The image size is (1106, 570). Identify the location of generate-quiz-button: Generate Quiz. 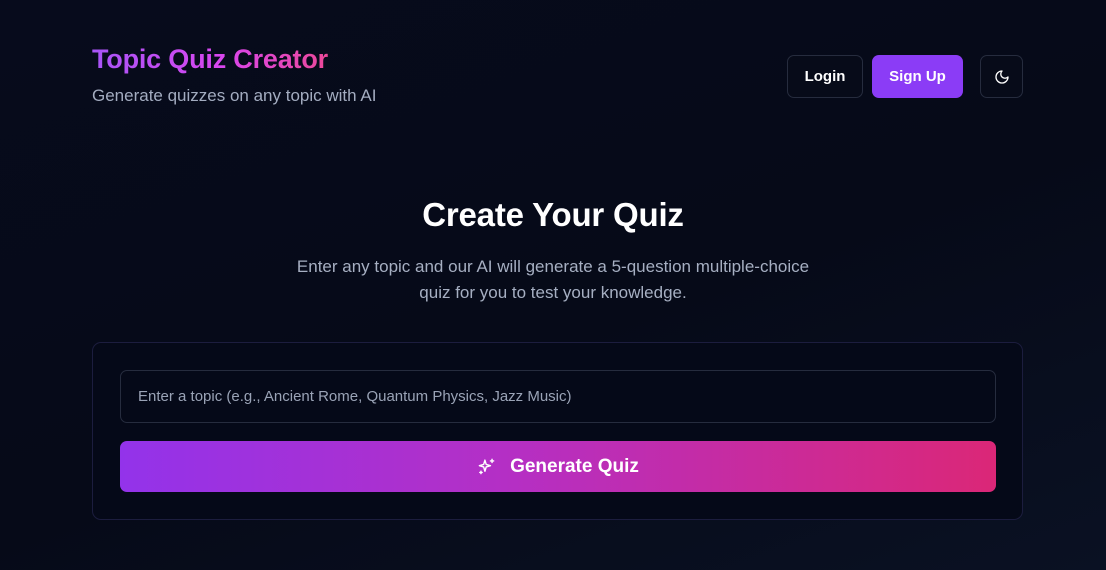
(558, 466).